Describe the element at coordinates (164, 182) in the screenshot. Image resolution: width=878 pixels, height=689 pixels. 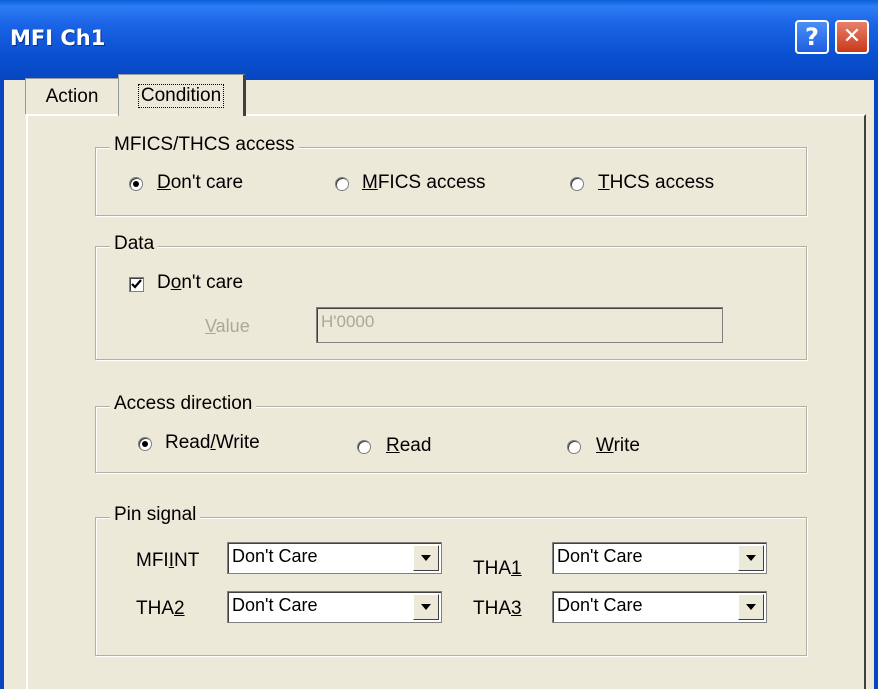
I see `mnemonic: D` at that location.